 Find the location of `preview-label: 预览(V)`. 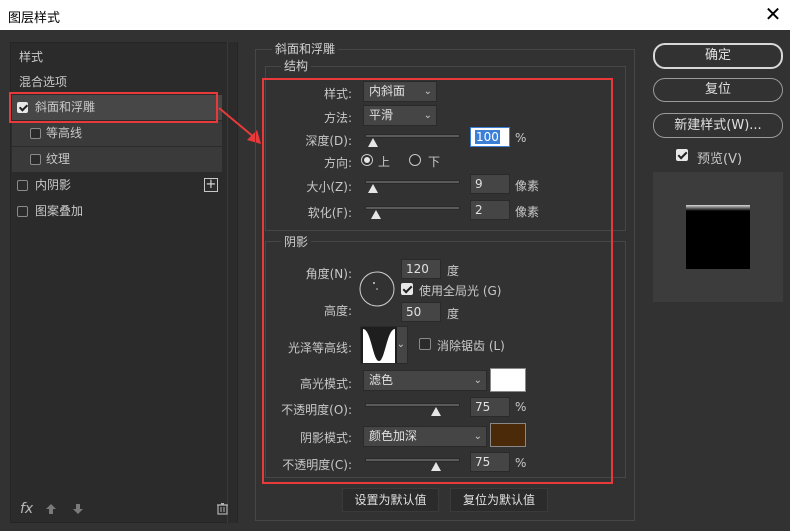

preview-label: 预览(V) is located at coordinates (720, 159).